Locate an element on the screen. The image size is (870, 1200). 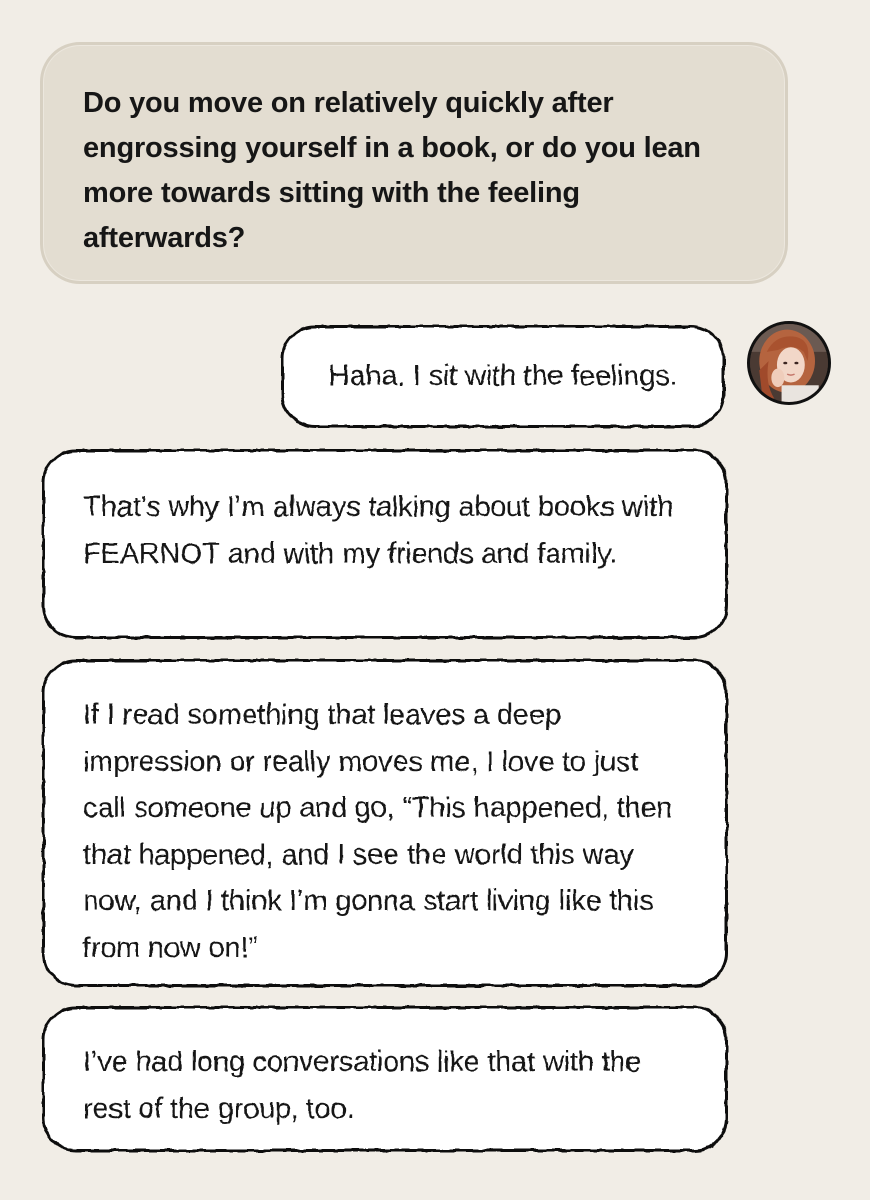
avatar is located at coordinates (789, 363).